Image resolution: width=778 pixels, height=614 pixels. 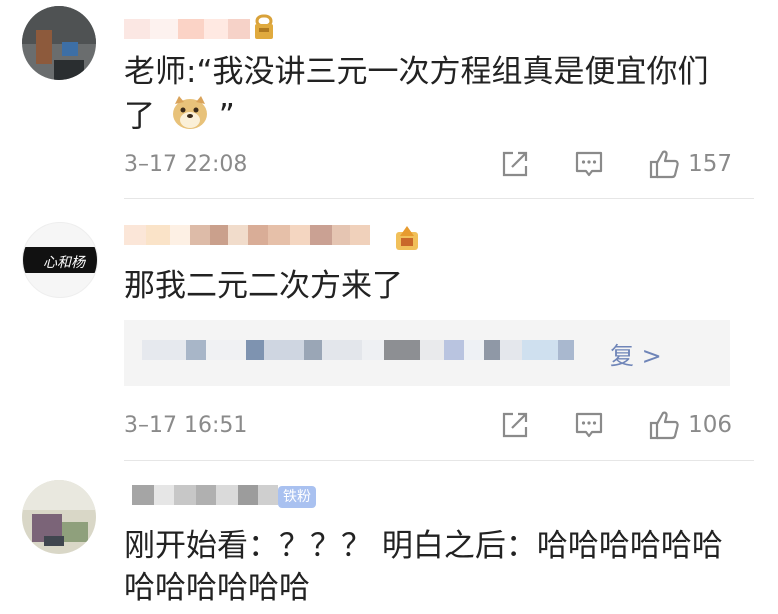 I want to click on fan-badge: 铁粉, so click(x=297, y=497).